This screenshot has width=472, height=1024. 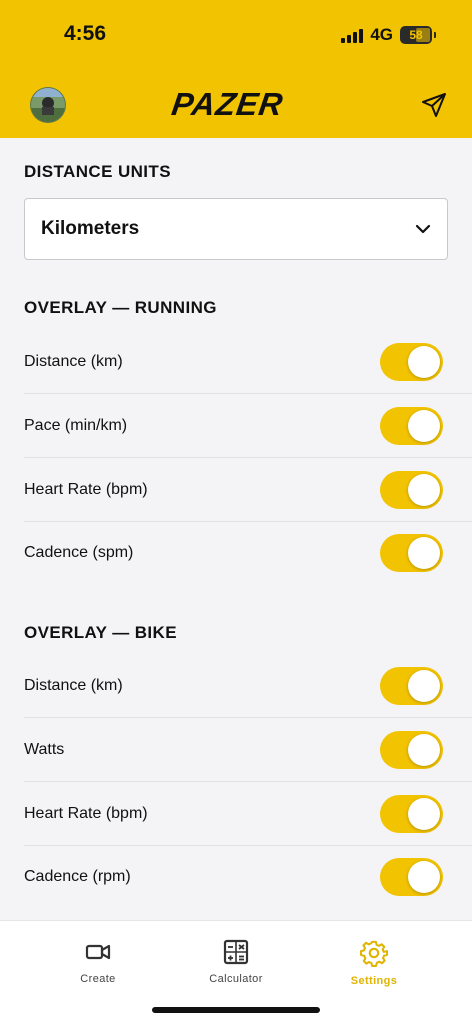 What do you see at coordinates (374, 981) in the screenshot?
I see `tab-label: Settings` at bounding box center [374, 981].